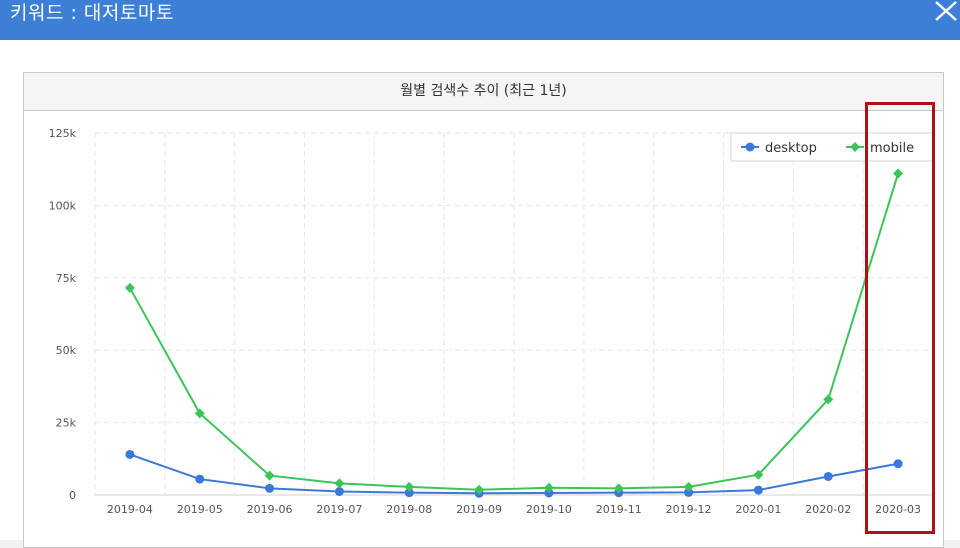 The height and width of the screenshot is (548, 960). Describe the element at coordinates (63, 133) in the screenshot. I see `y-tick-label: 125k` at that location.